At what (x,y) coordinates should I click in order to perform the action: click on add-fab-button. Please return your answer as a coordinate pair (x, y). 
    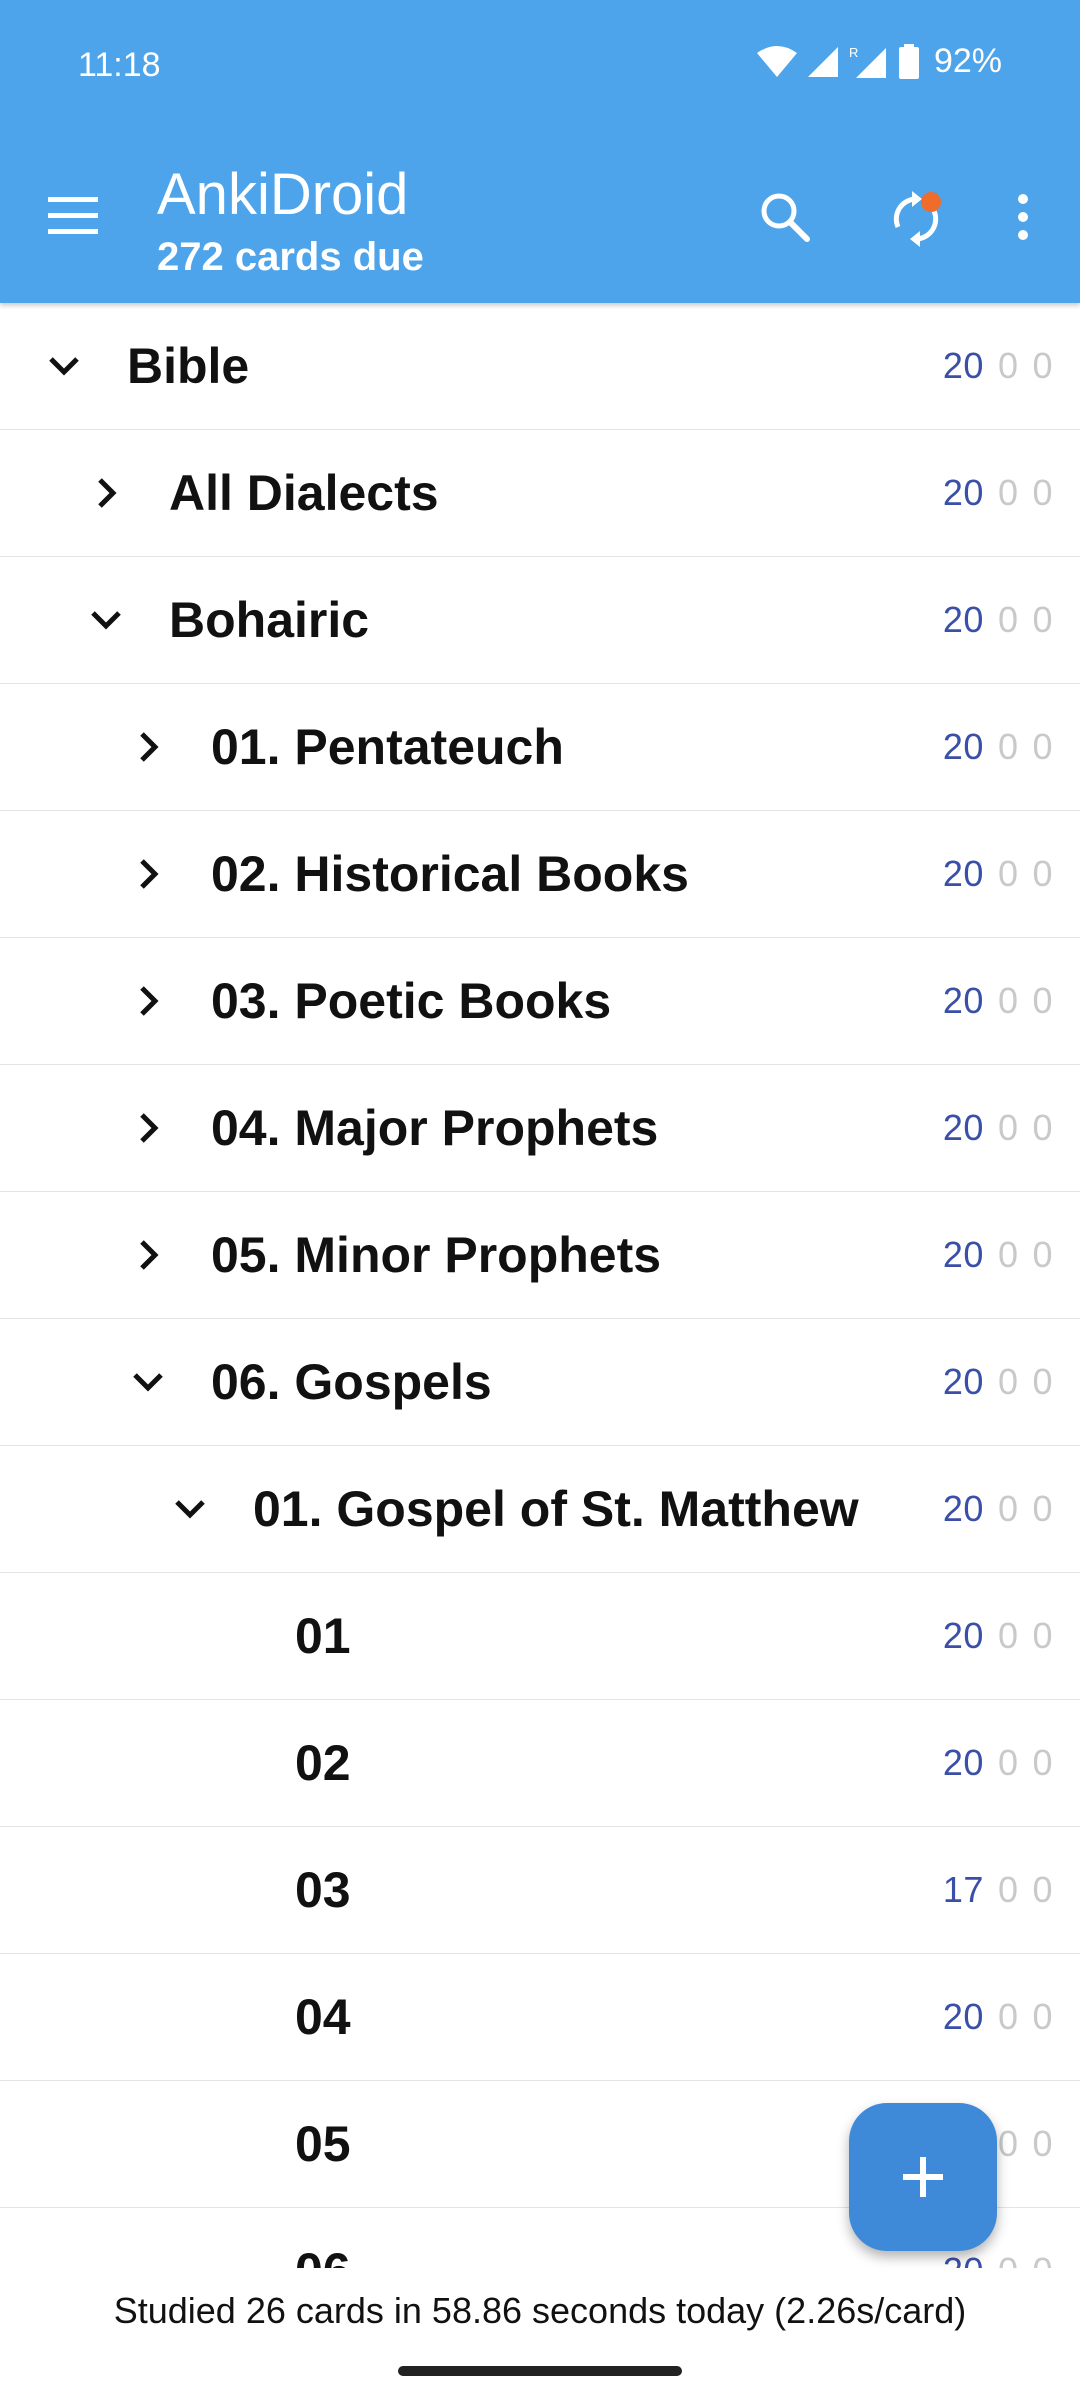
    Looking at the image, I should click on (923, 2177).